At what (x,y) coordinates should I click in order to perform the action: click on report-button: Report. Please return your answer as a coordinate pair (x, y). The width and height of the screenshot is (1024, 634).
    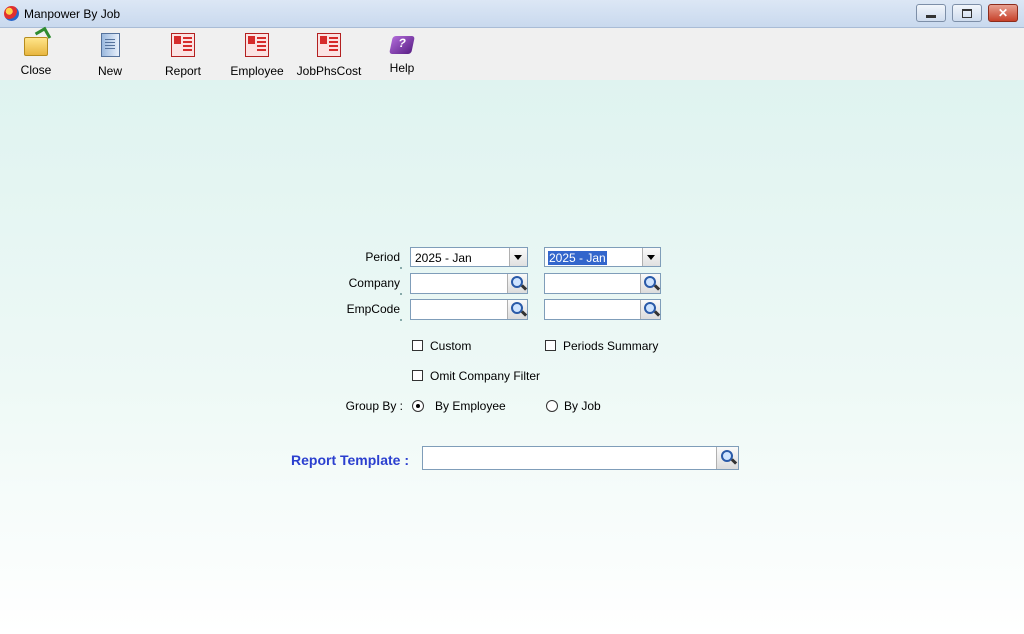
    Looking at the image, I should click on (183, 55).